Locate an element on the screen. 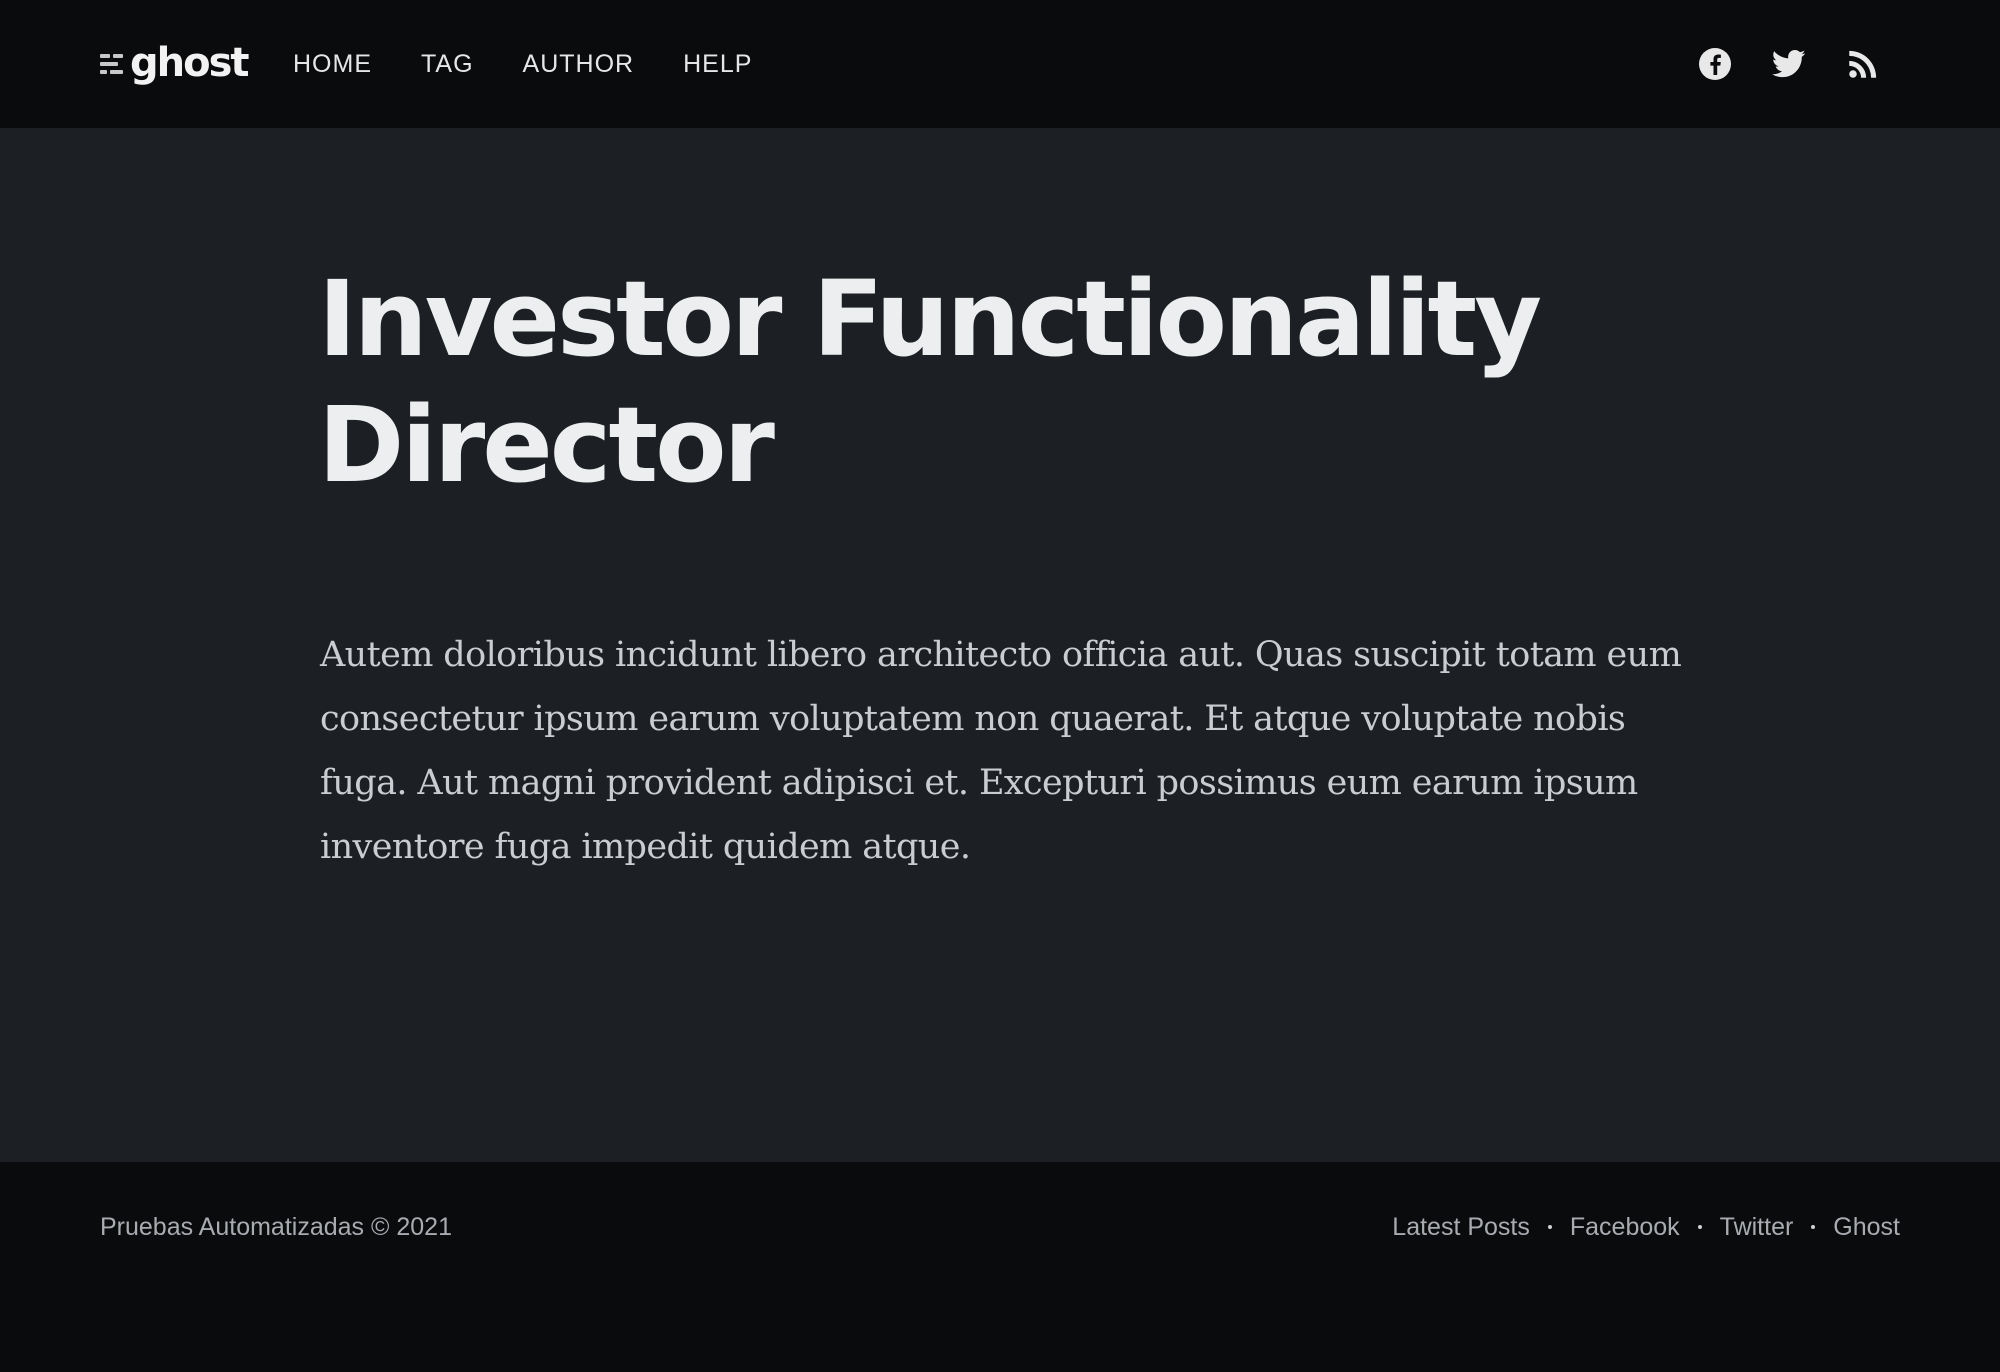  main-nav: HOME TAG AUTHOR HELP is located at coordinates (547, 64).